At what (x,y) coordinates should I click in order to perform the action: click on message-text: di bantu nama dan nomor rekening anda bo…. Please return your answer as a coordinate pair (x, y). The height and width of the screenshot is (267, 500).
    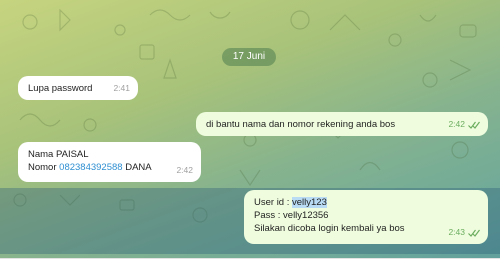
    Looking at the image, I should click on (301, 124).